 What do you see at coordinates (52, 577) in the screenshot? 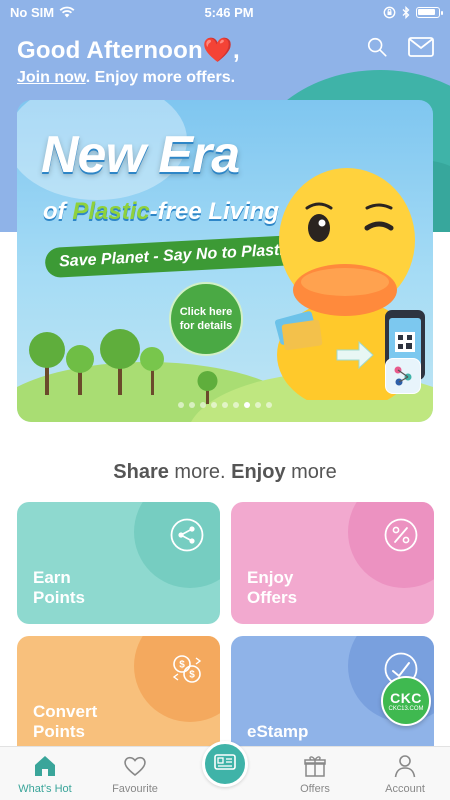
I see `tile-label-line1: Earn` at bounding box center [52, 577].